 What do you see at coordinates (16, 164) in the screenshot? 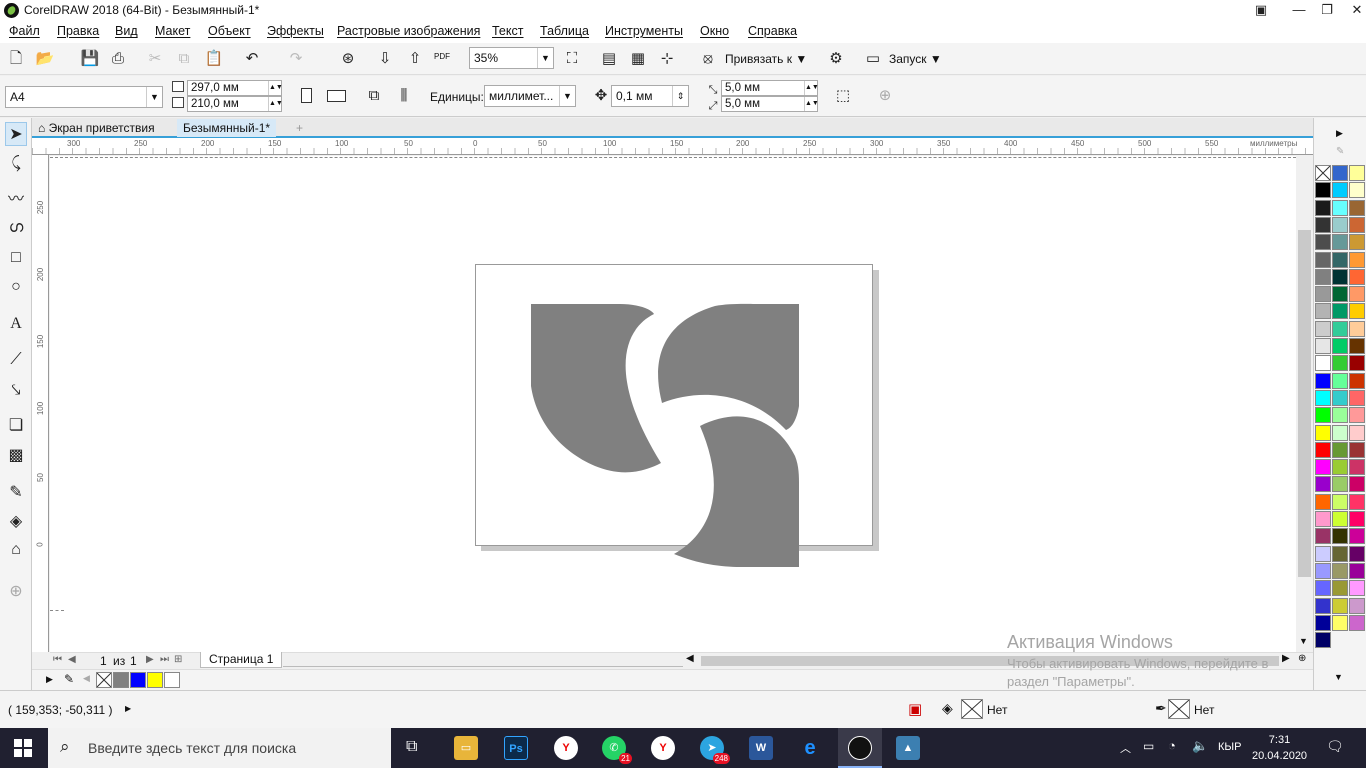
I see `shape-tool-icon: ⤹` at bounding box center [16, 164].